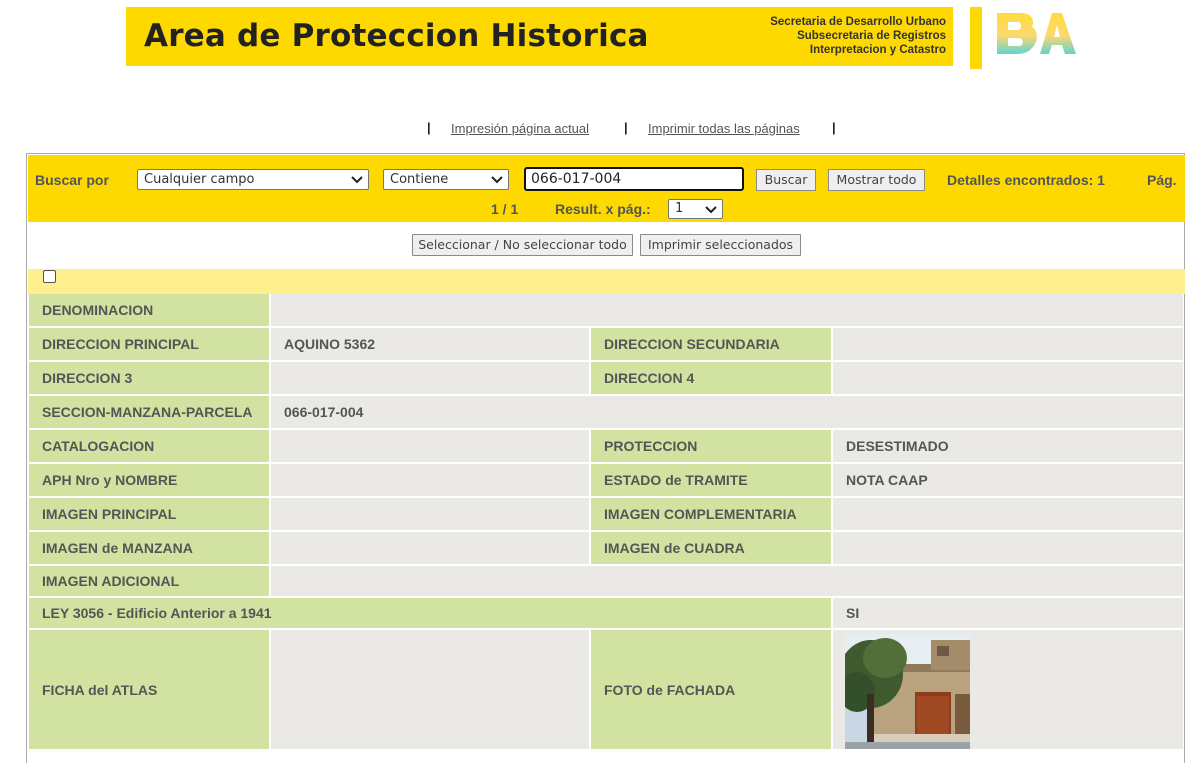 The width and height of the screenshot is (1200, 763). I want to click on subtitle-line: Subsecretaria de Registros, so click(871, 36).